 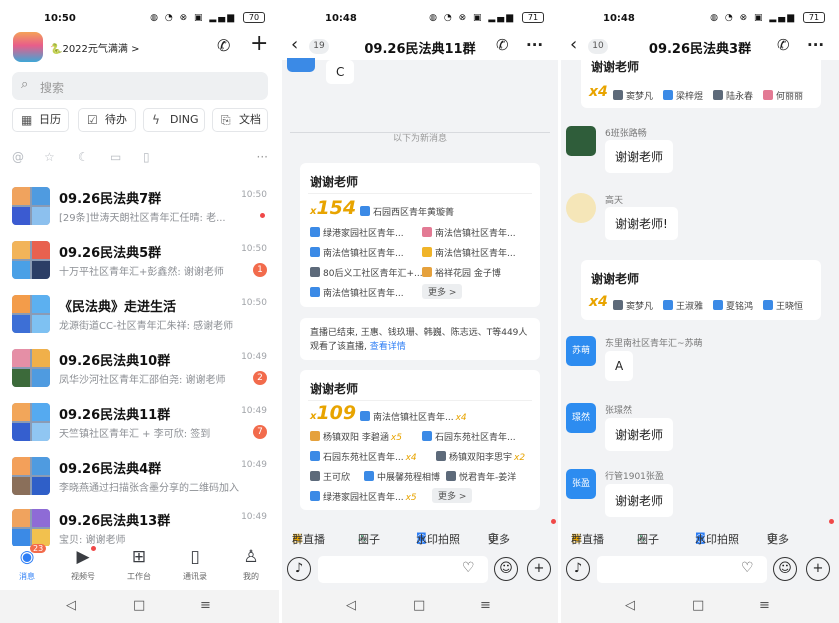 What do you see at coordinates (89, 49) in the screenshot?
I see `org-name: 🐍2022元气满满` at bounding box center [89, 49].